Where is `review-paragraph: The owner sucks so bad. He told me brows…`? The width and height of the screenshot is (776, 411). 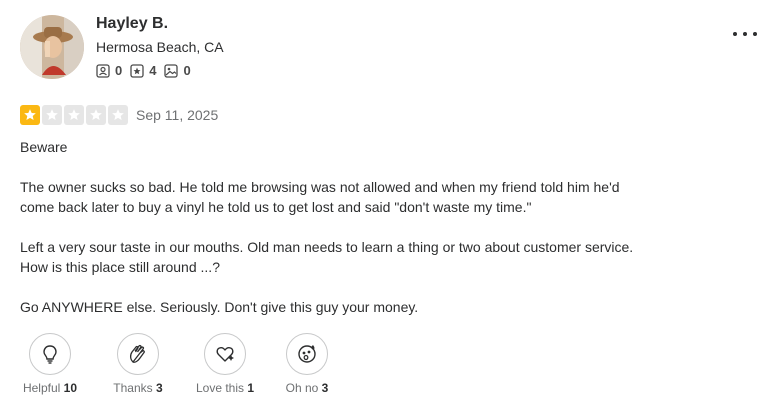
review-paragraph: The owner sucks so bad. He told me brows… is located at coordinates (320, 197).